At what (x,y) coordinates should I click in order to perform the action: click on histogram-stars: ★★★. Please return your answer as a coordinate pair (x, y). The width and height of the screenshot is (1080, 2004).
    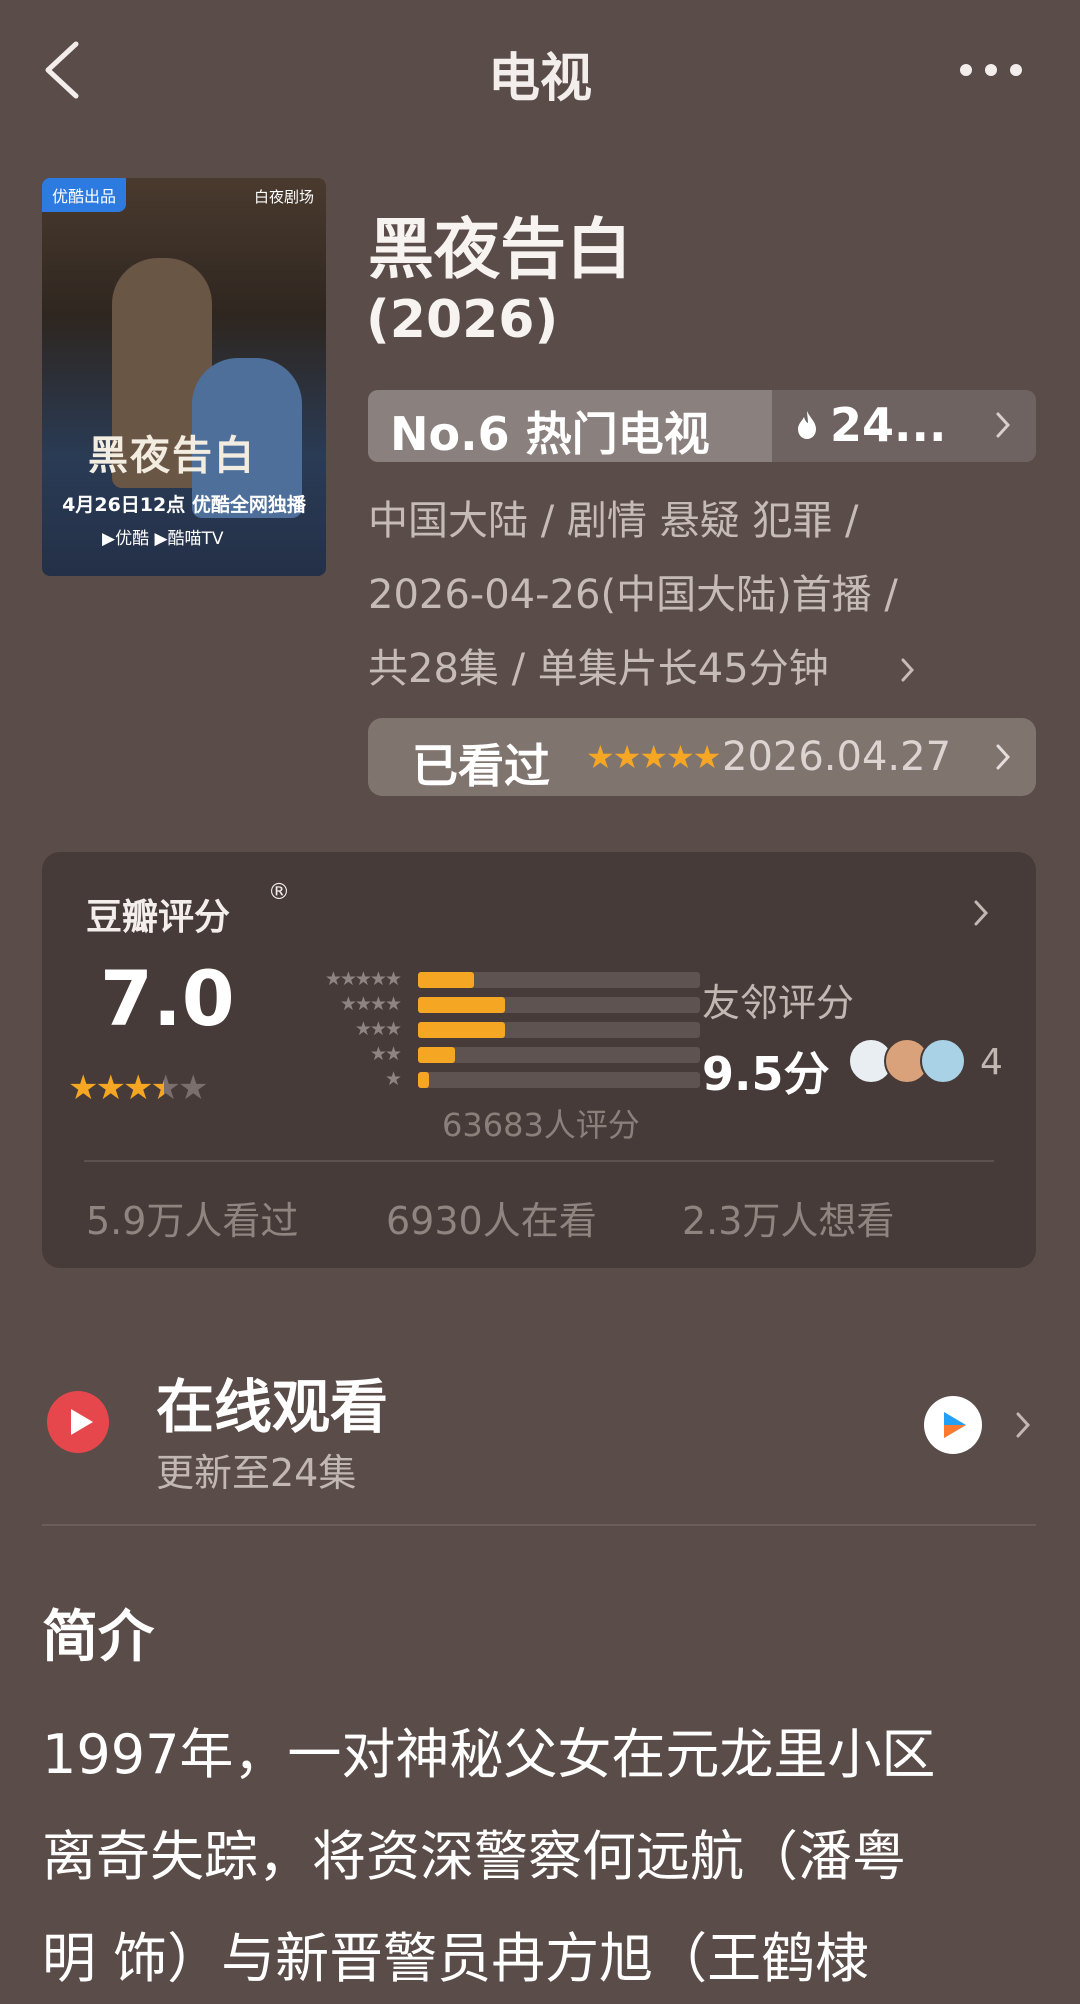
    Looking at the image, I should click on (378, 1029).